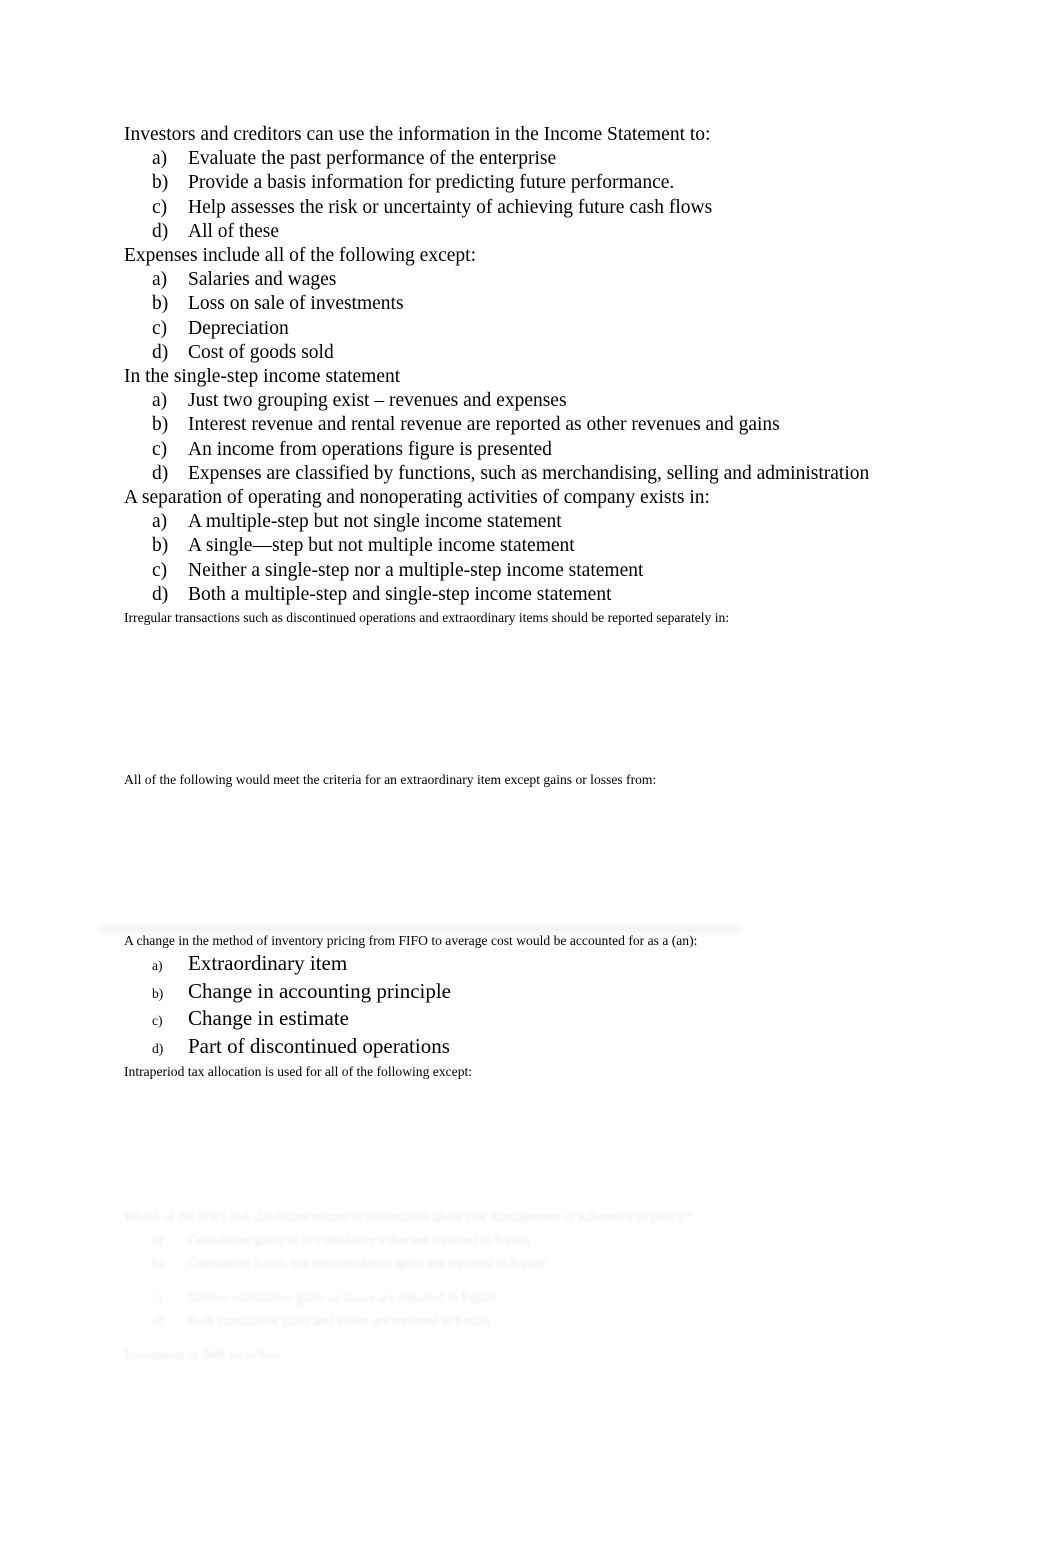 The height and width of the screenshot is (1556, 1062). Describe the element at coordinates (534, 965) in the screenshot. I see `option-item: a) Extraordinary item` at that location.